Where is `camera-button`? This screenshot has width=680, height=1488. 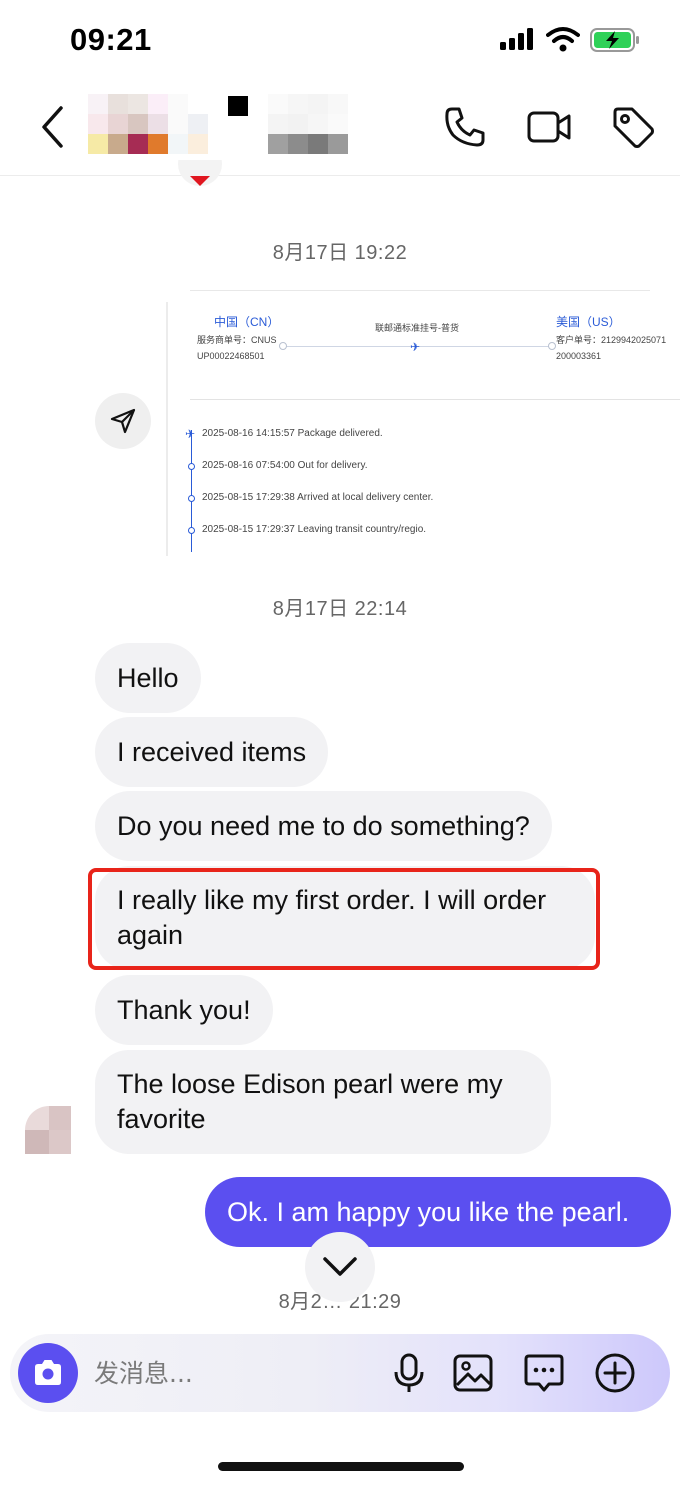
camera-button is located at coordinates (48, 1373).